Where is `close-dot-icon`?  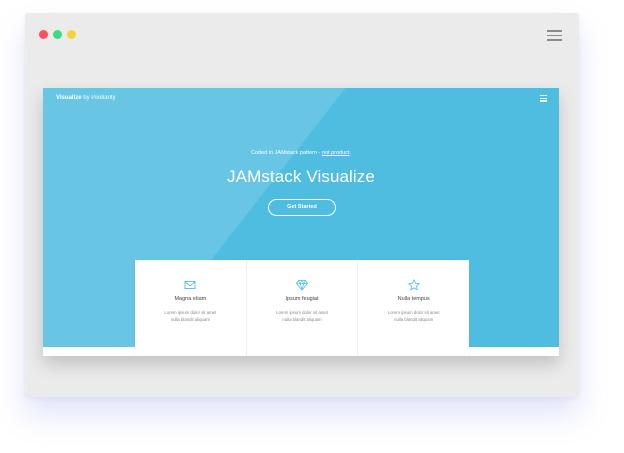 close-dot-icon is located at coordinates (43, 34).